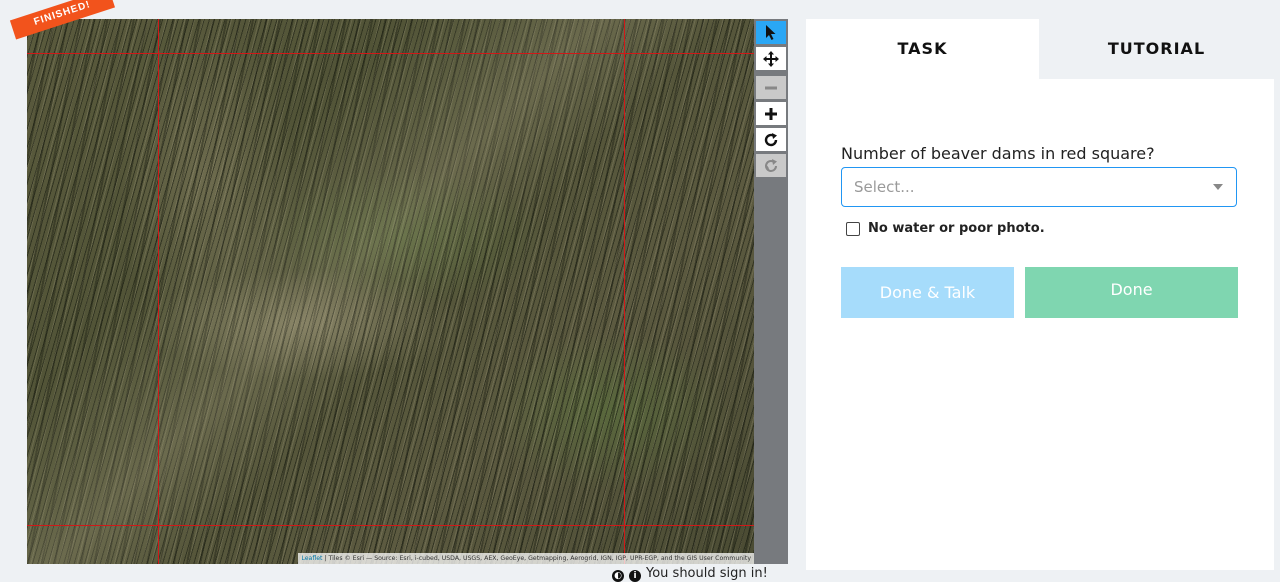 Image resolution: width=1280 pixels, height=582 pixels. Describe the element at coordinates (853, 228) in the screenshot. I see `checkbox-icon` at that location.